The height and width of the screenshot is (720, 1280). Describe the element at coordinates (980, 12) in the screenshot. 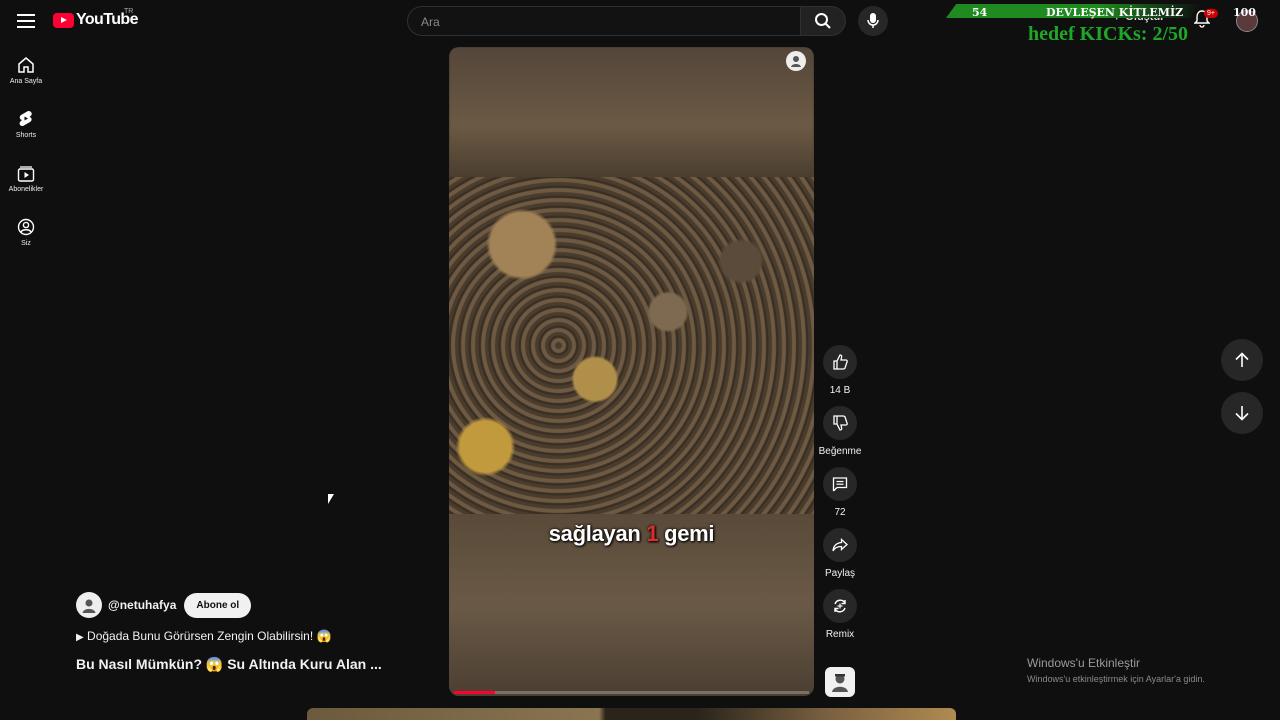

I see `overlay-left-value: 54` at that location.